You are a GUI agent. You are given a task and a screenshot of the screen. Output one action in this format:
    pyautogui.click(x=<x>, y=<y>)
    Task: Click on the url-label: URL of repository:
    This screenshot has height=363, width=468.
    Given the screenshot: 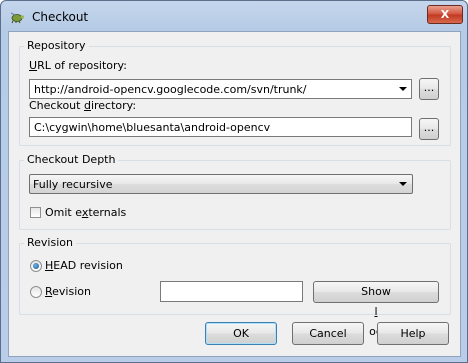 What is the action you would take?
    pyautogui.click(x=78, y=65)
    